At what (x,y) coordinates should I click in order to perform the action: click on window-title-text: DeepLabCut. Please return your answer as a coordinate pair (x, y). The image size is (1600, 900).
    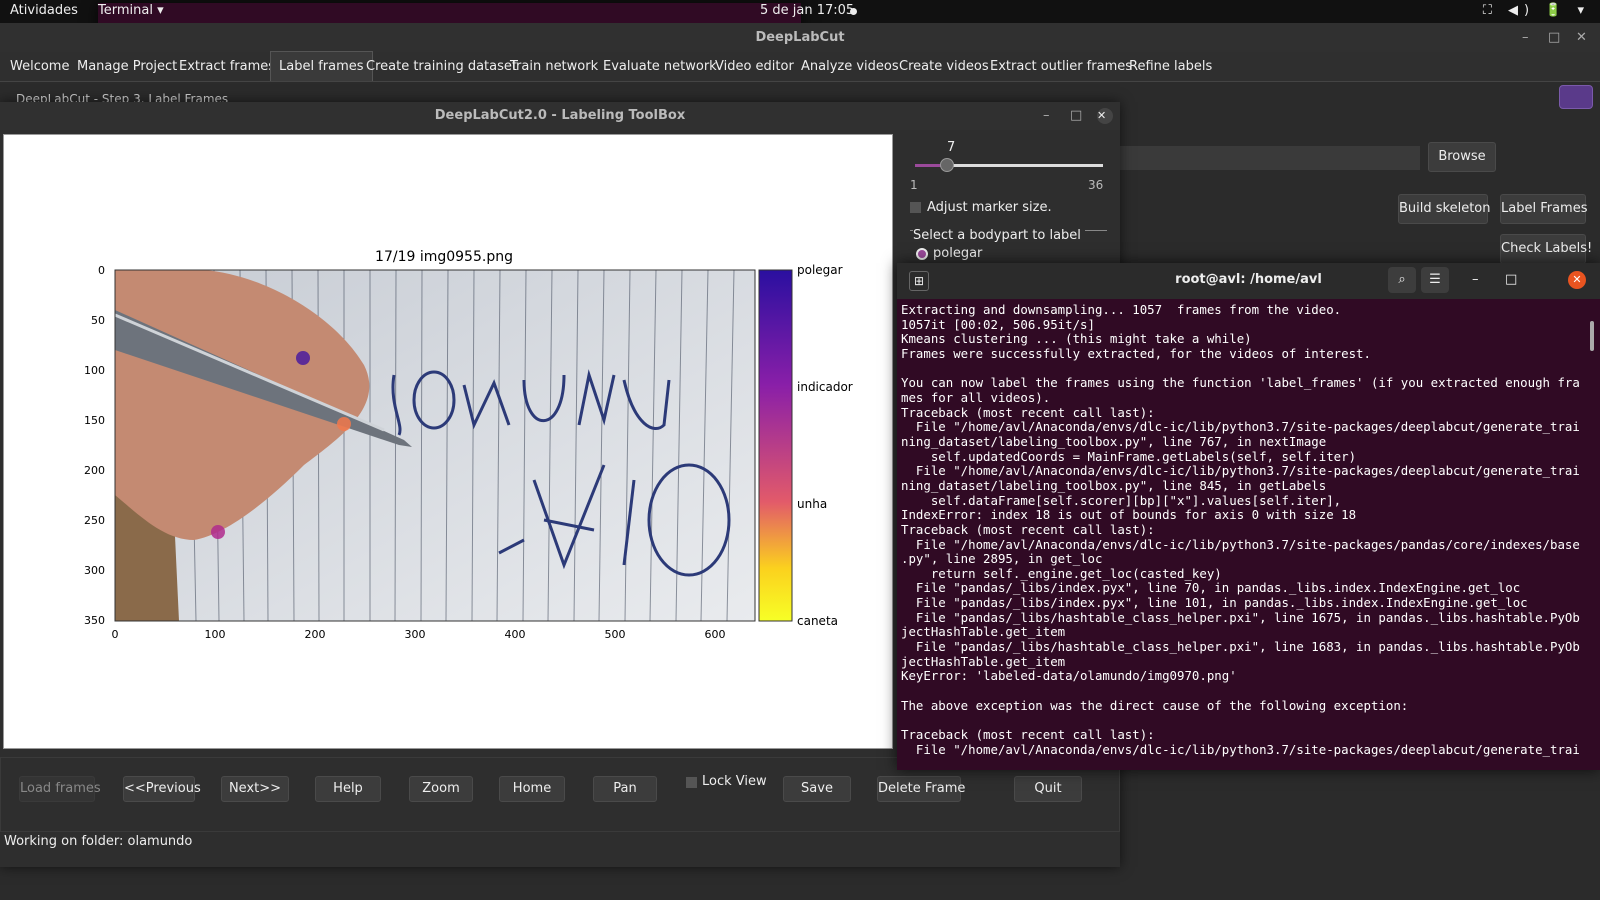
    Looking at the image, I should click on (800, 37).